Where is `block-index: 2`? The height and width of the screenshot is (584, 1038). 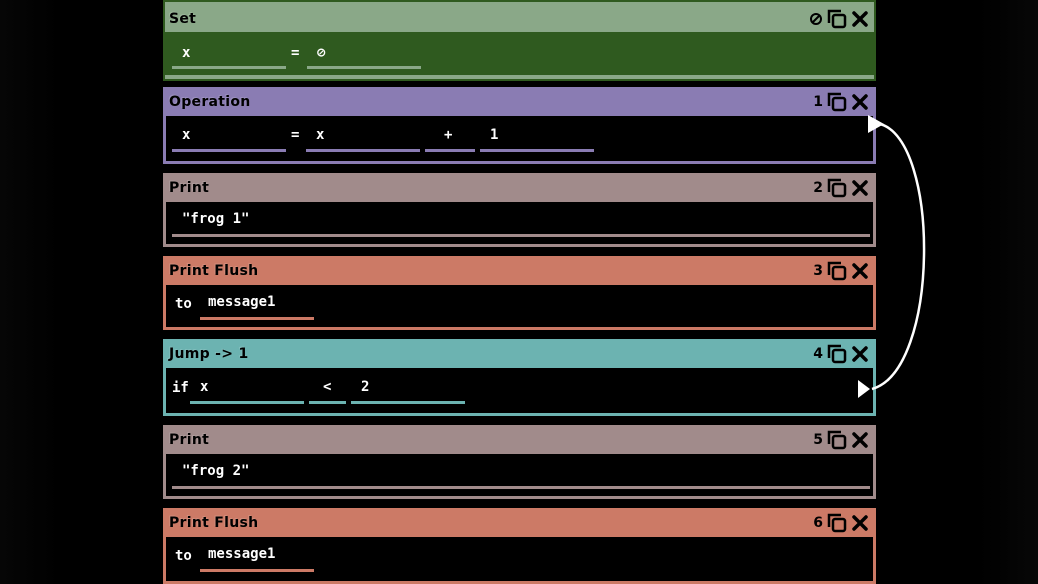 block-index: 2 is located at coordinates (818, 188).